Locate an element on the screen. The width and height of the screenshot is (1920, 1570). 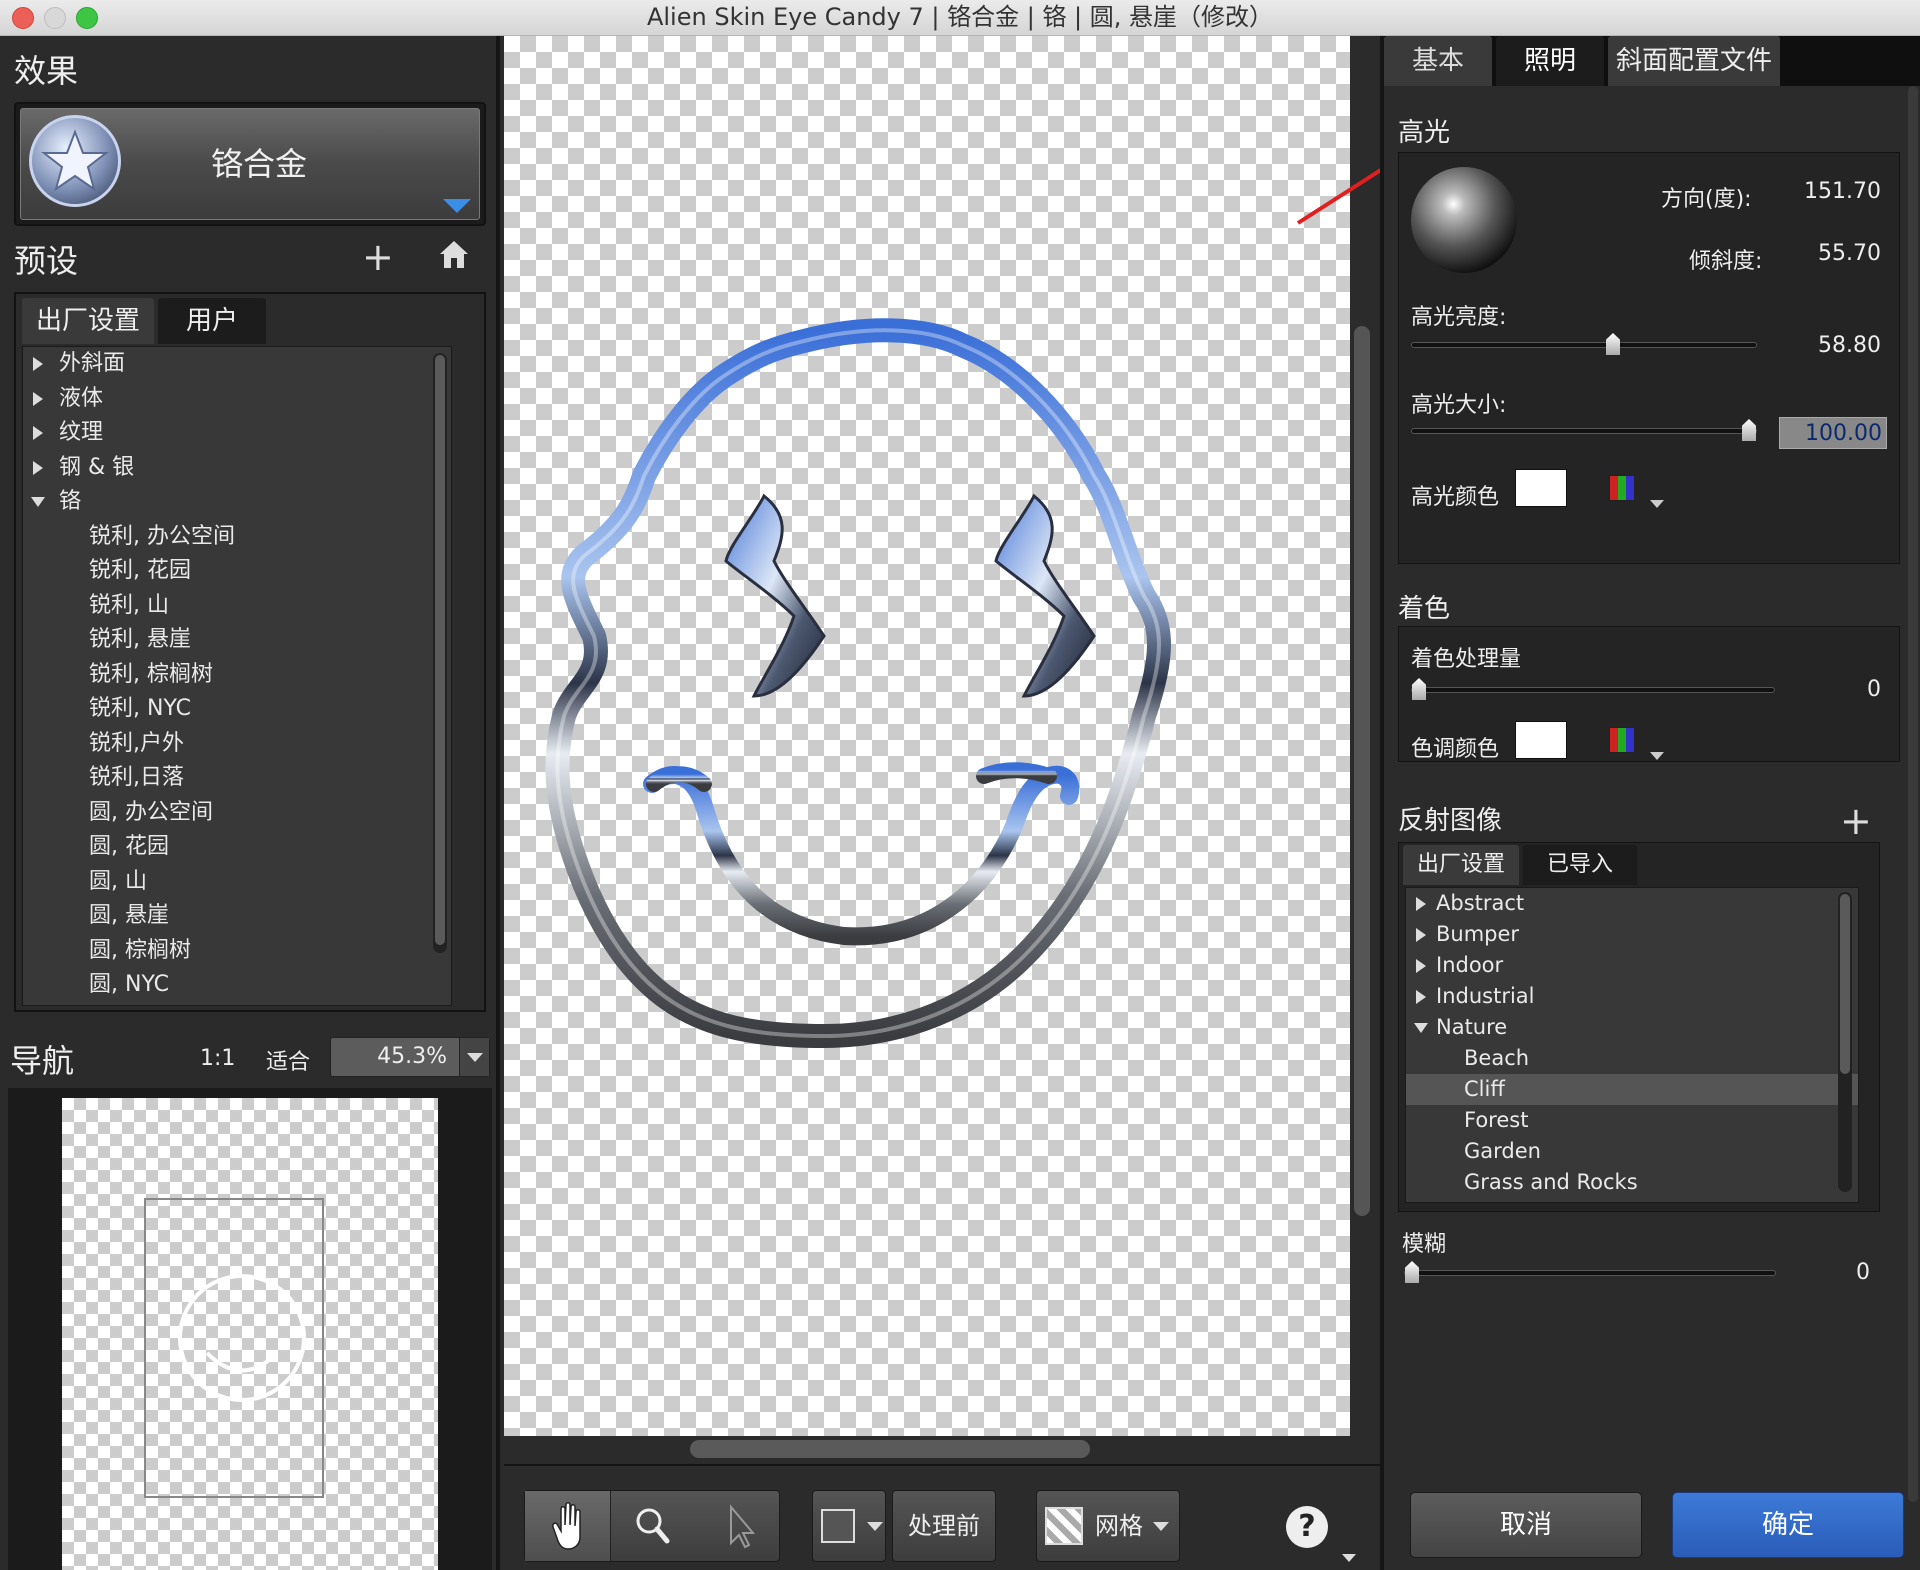
tree-item: 锐利, 花园 is located at coordinates (237, 571).